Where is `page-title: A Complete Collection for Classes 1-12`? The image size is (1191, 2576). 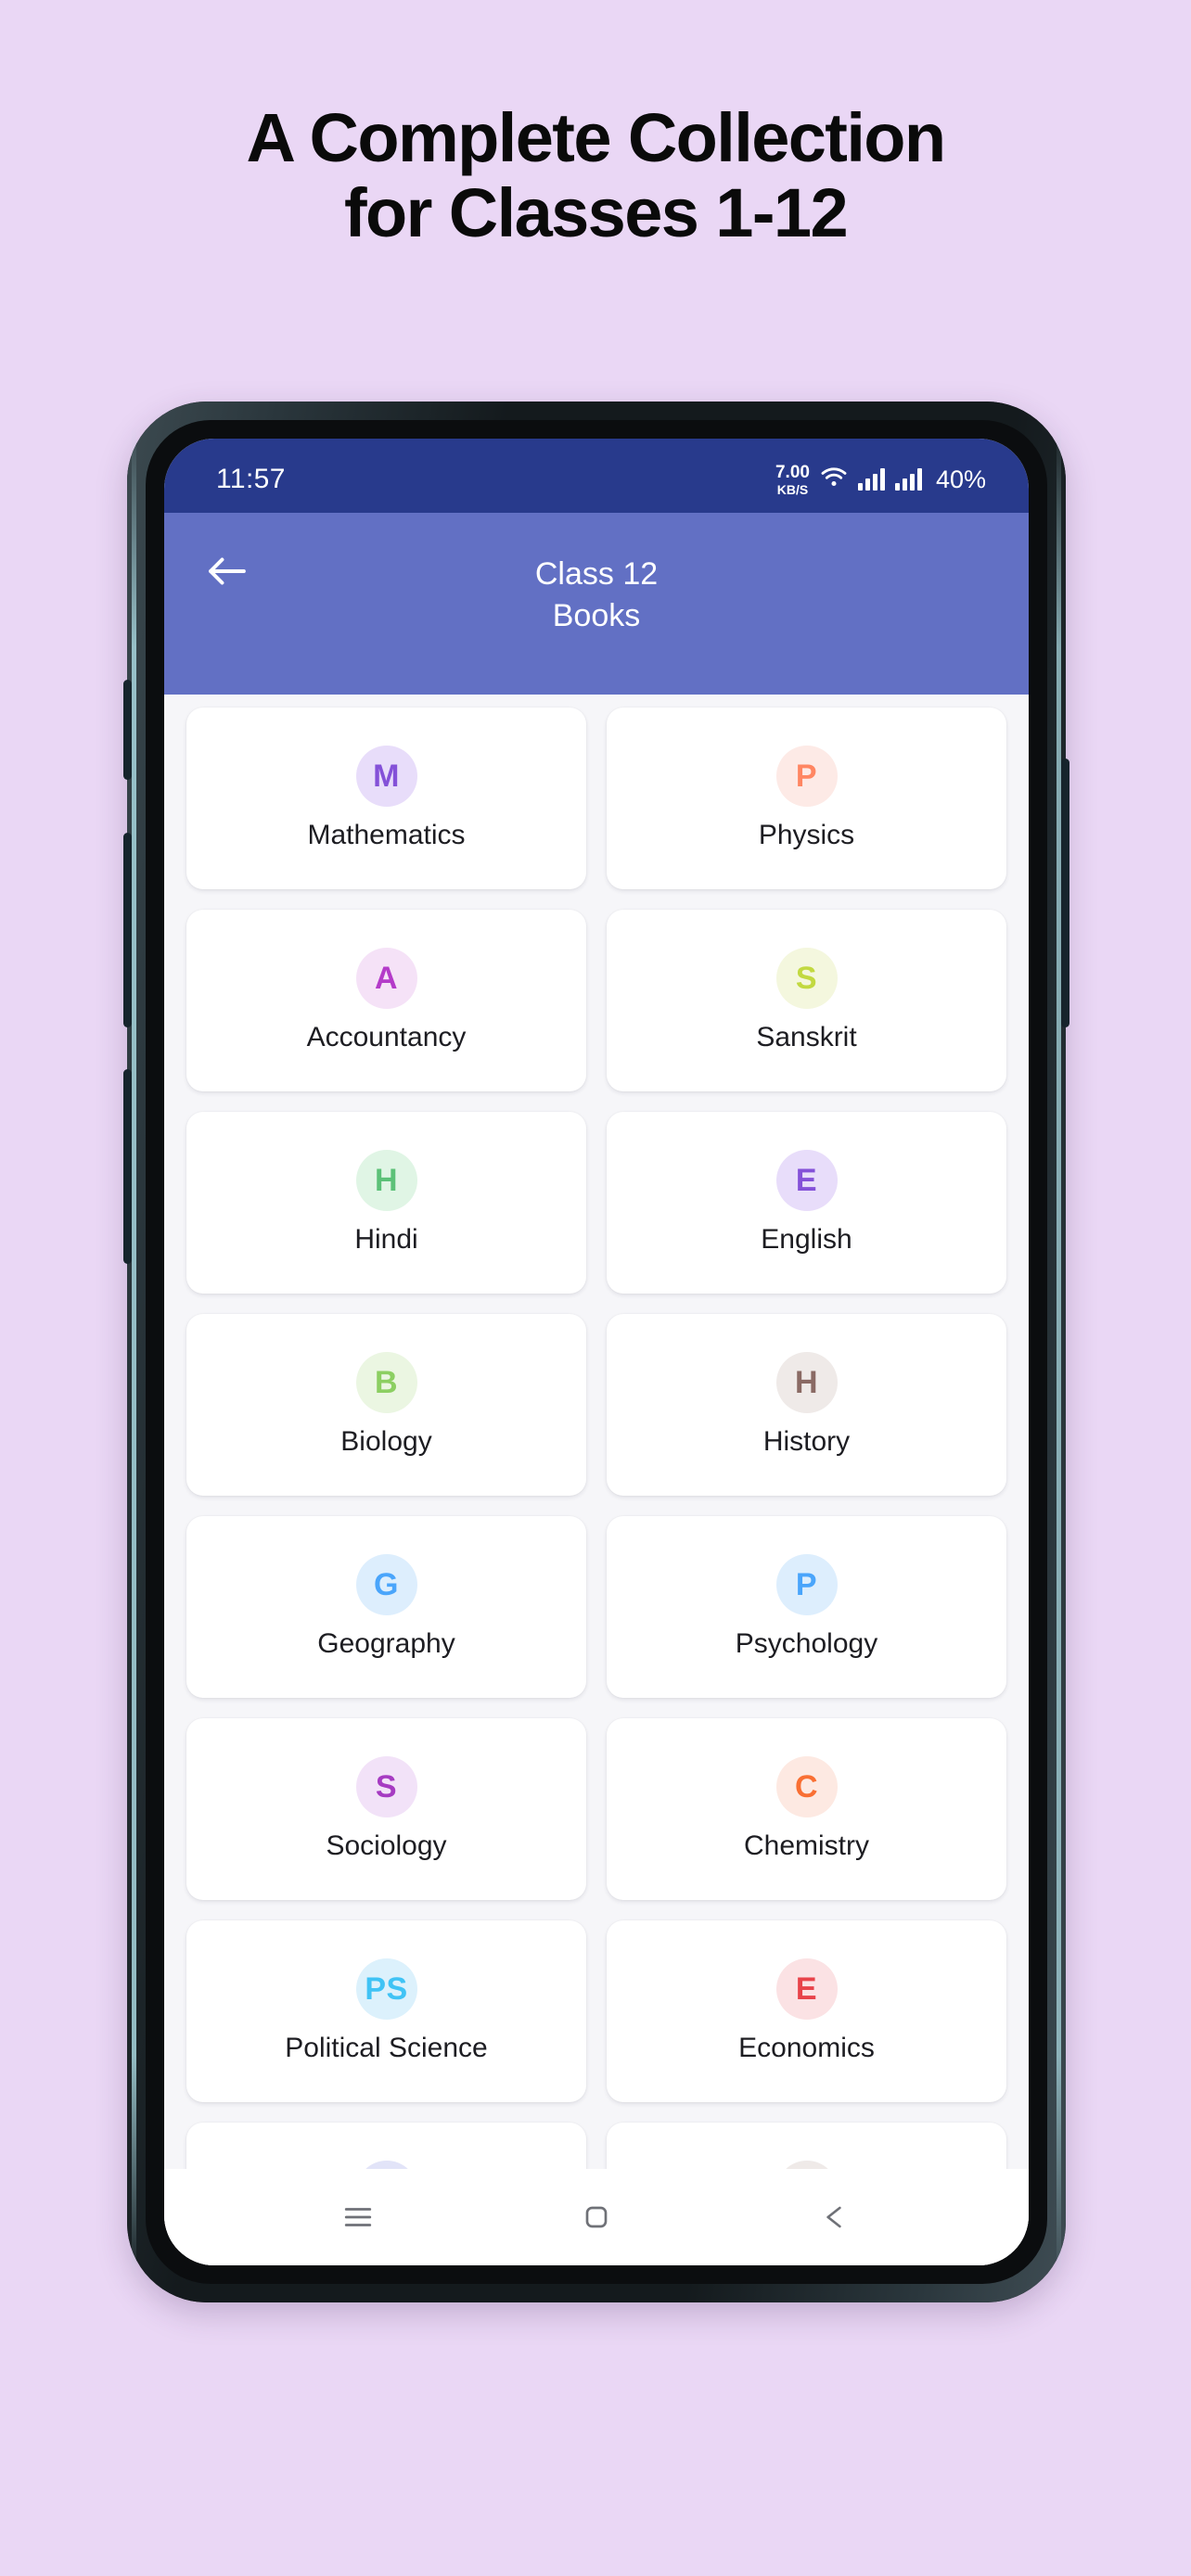
page-title: A Complete Collection for Classes 1-12 is located at coordinates (595, 176).